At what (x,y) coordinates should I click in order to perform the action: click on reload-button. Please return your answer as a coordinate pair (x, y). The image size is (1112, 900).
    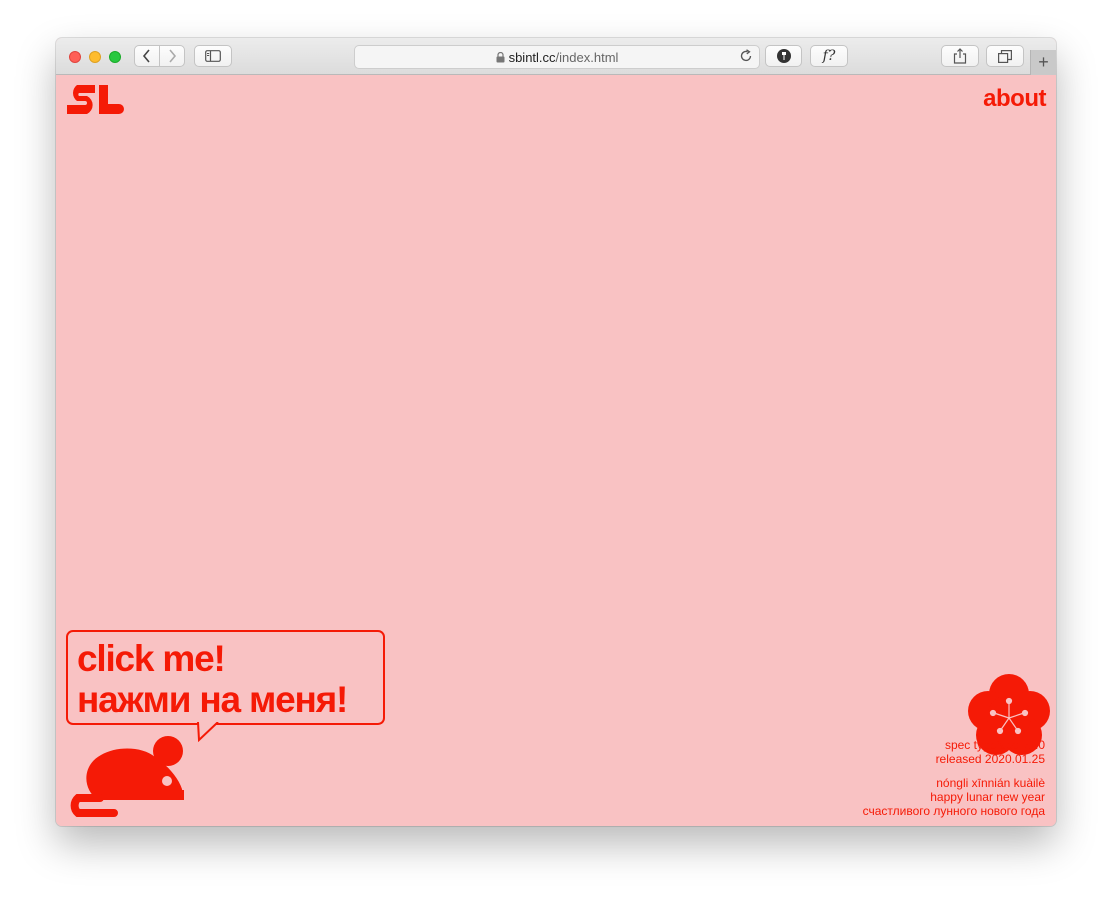
    Looking at the image, I should click on (746, 57).